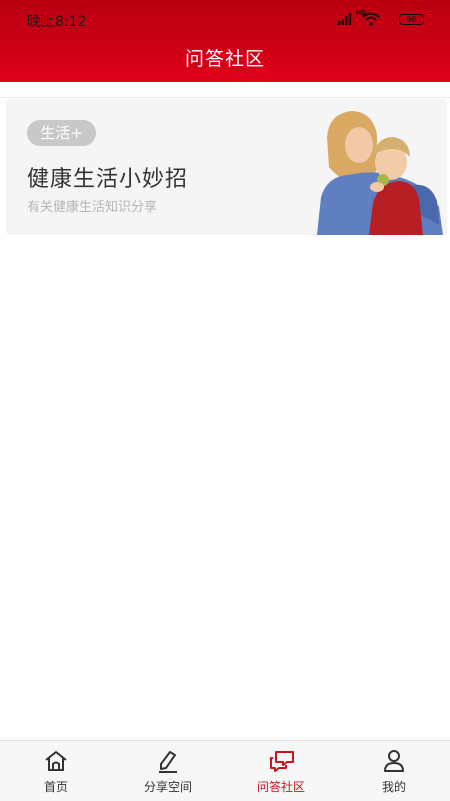  What do you see at coordinates (57, 22) in the screenshot?
I see `status-time: 晚上8:12` at bounding box center [57, 22].